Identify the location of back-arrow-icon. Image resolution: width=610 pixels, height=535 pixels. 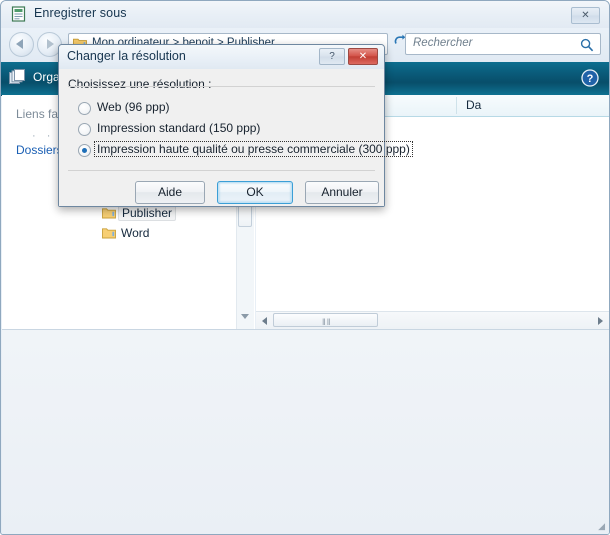
(19, 44).